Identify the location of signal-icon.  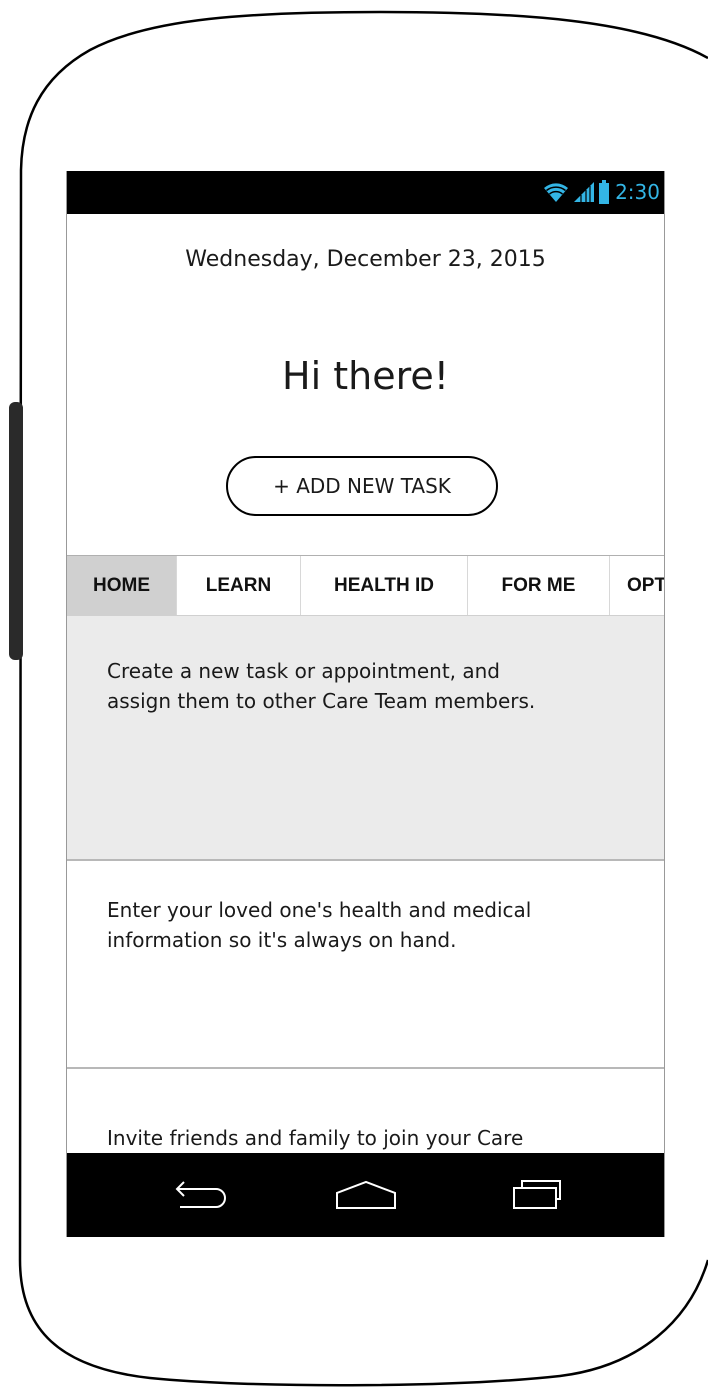
(584, 192).